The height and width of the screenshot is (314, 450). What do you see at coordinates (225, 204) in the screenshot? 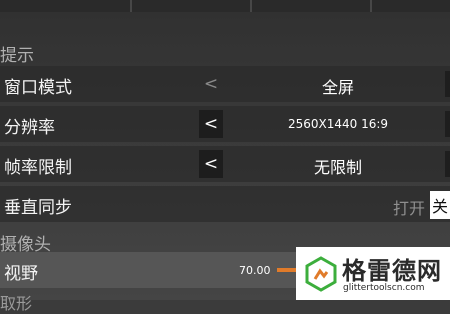
I see `row-vsync: 垂直同步 打开 关` at bounding box center [225, 204].